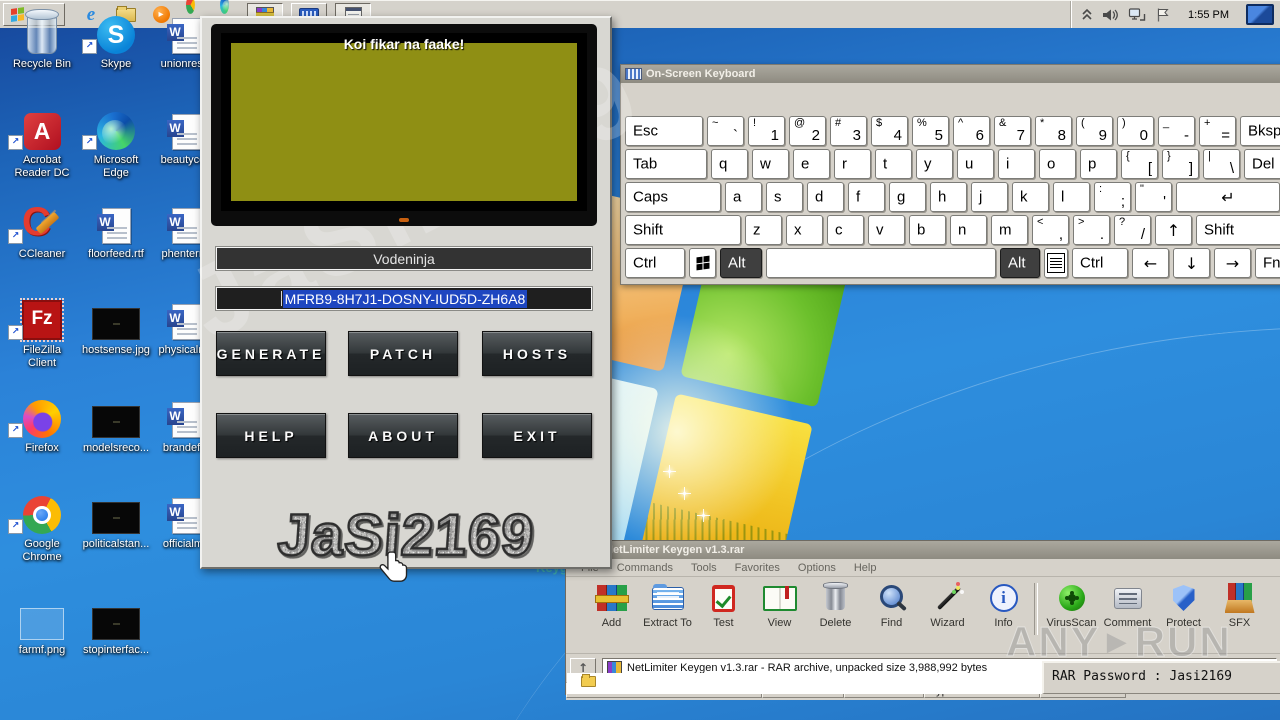 The width and height of the screenshot is (1280, 720). Describe the element at coordinates (1110, 15) in the screenshot. I see `volume-icon` at that location.